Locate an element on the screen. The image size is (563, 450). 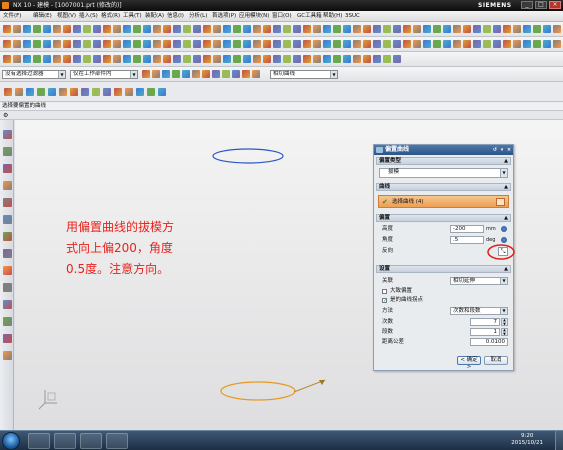
menu-tools: 工具(T) is located at coordinates (132, 16).